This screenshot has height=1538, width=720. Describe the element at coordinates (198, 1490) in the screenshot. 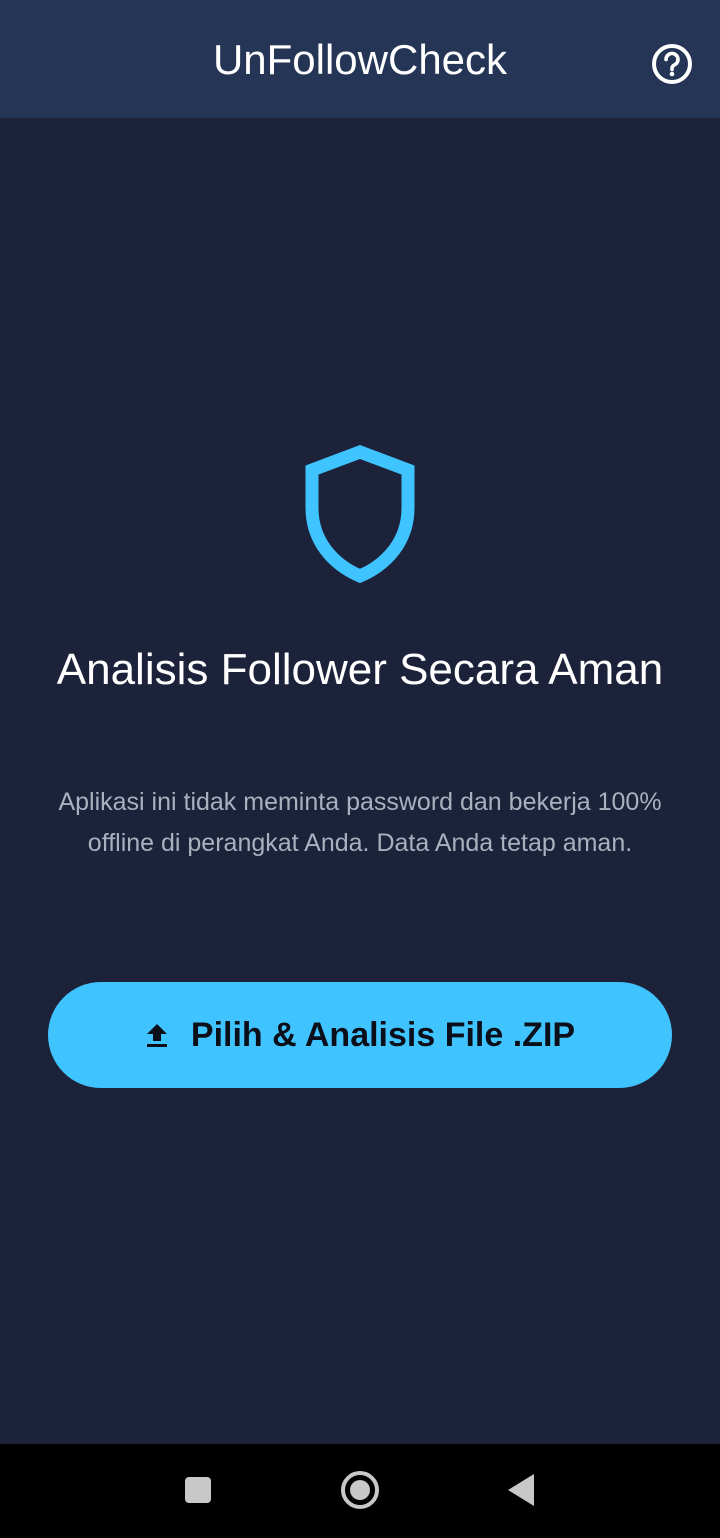

I see `square-icon` at that location.